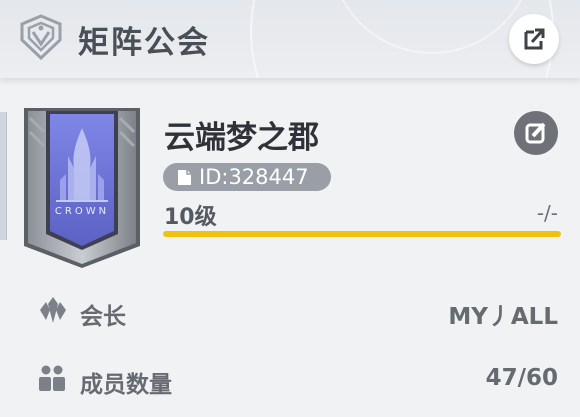 Image resolution: width=580 pixels, height=417 pixels. Describe the element at coordinates (503, 317) in the screenshot. I see `leader-value: MY丿ALL` at that location.